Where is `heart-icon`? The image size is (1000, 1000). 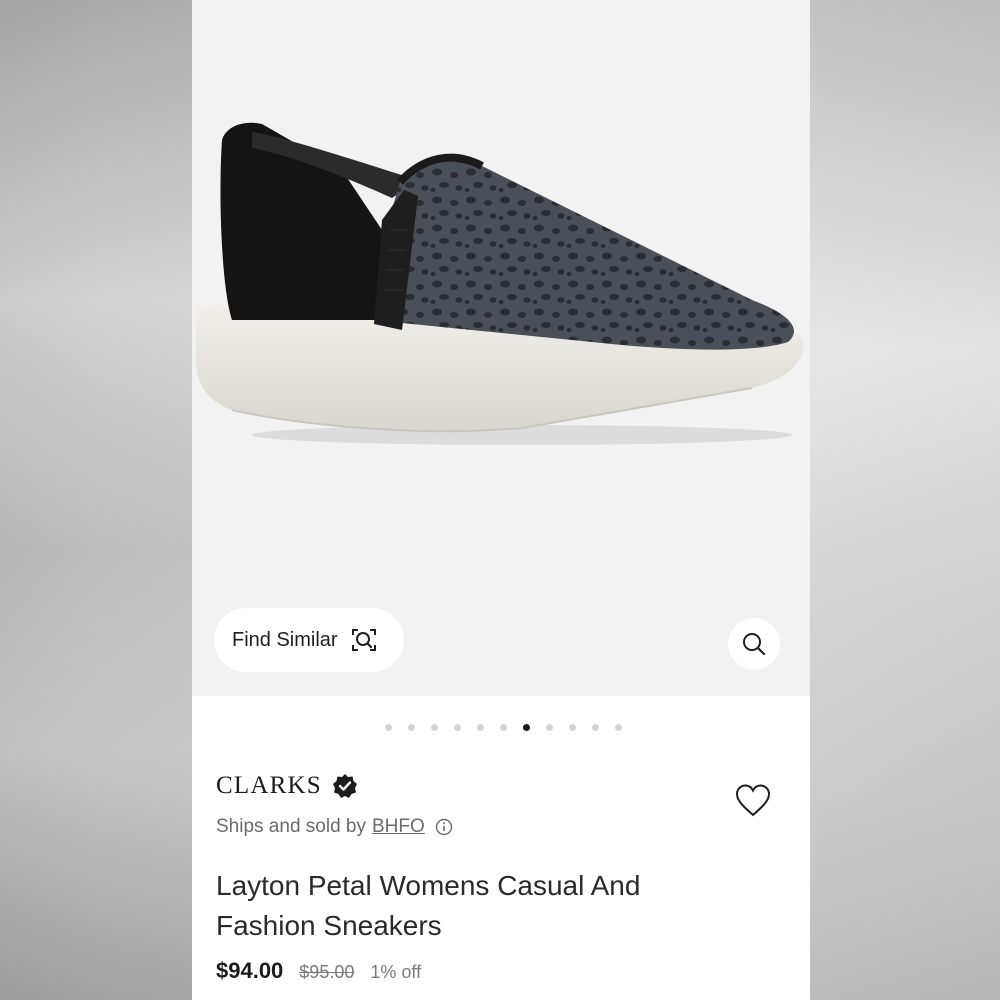 heart-icon is located at coordinates (753, 801).